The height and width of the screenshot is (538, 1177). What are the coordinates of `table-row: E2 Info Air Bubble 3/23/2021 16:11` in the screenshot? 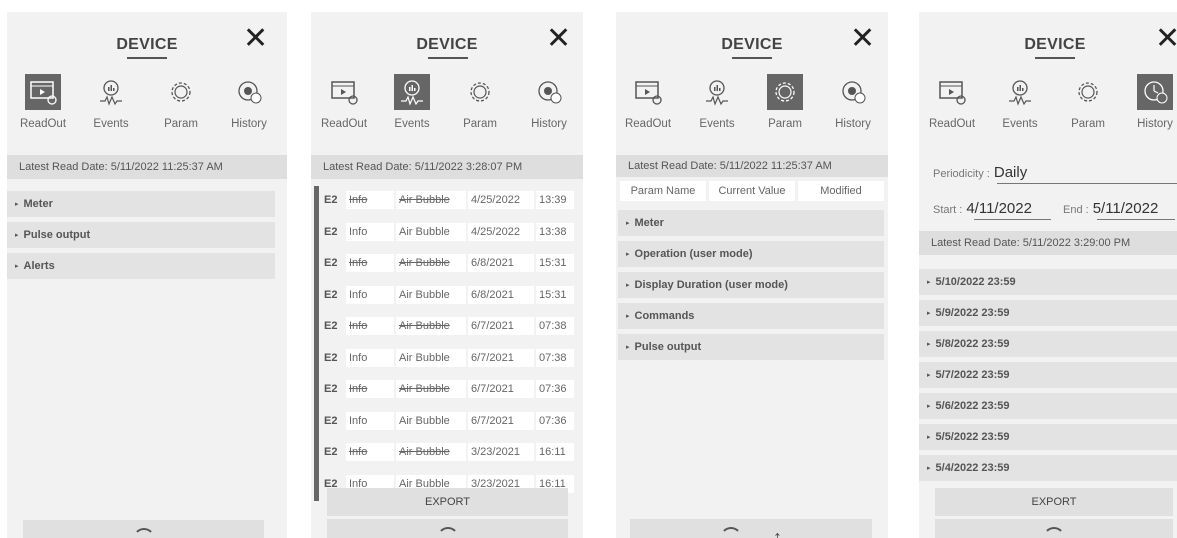 It's located at (447, 454).